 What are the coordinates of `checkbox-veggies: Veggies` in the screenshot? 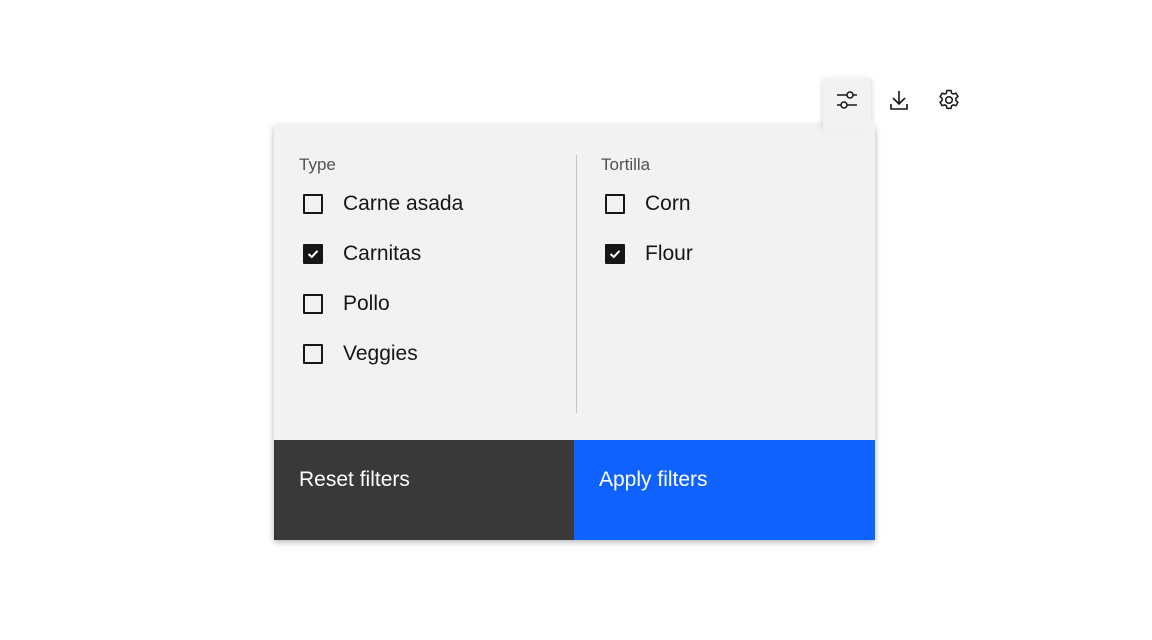 It's located at (358, 354).